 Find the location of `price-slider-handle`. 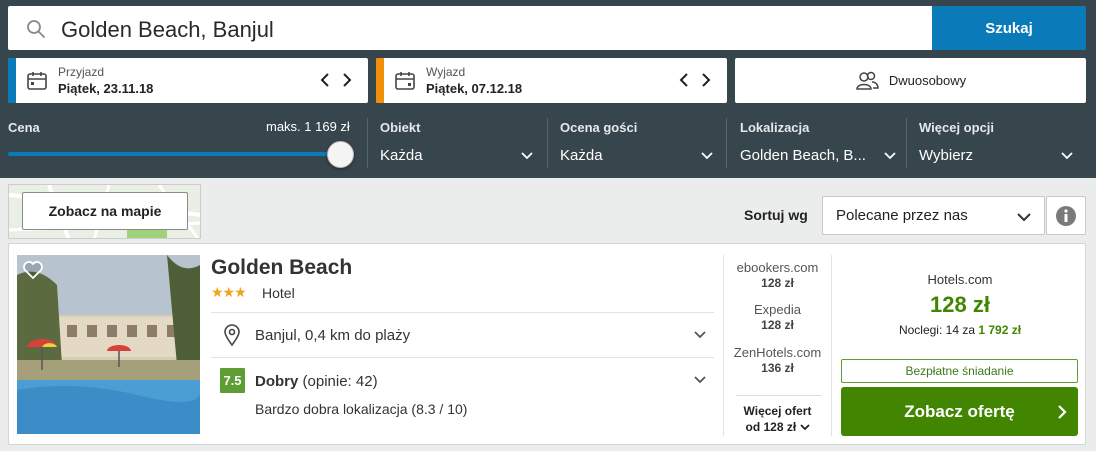

price-slider-handle is located at coordinates (340, 154).